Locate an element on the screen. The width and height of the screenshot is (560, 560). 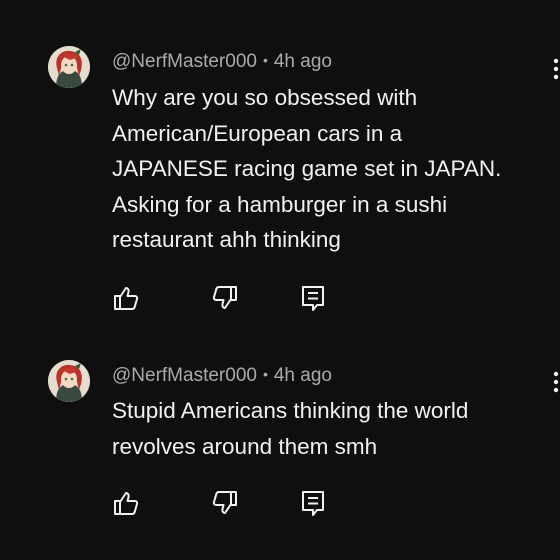
comment-line: JAPANESE racing game set in JAPAN. is located at coordinates (307, 168).